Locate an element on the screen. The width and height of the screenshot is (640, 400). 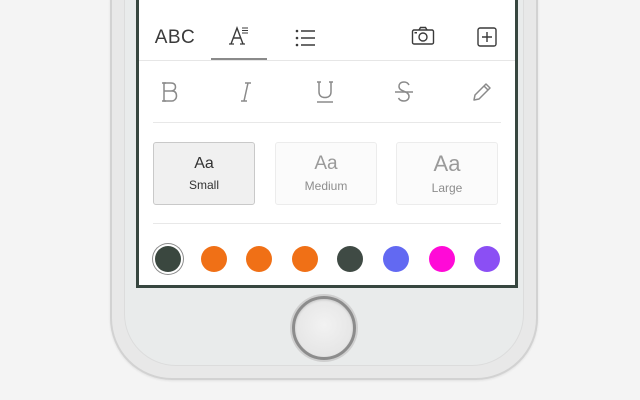
italic-icon is located at coordinates (246, 92).